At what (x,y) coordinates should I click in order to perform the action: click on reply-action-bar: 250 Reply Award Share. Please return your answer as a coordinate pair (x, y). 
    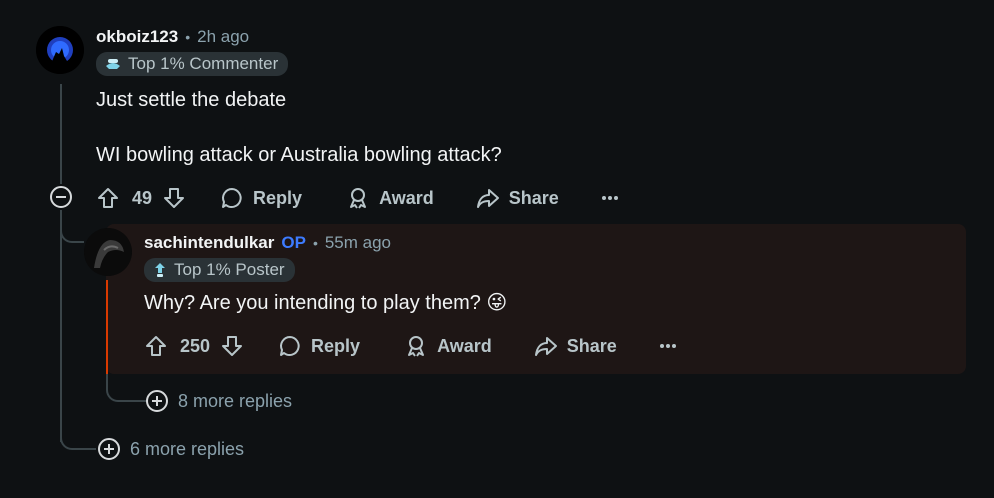
    Looking at the image, I should click on (410, 346).